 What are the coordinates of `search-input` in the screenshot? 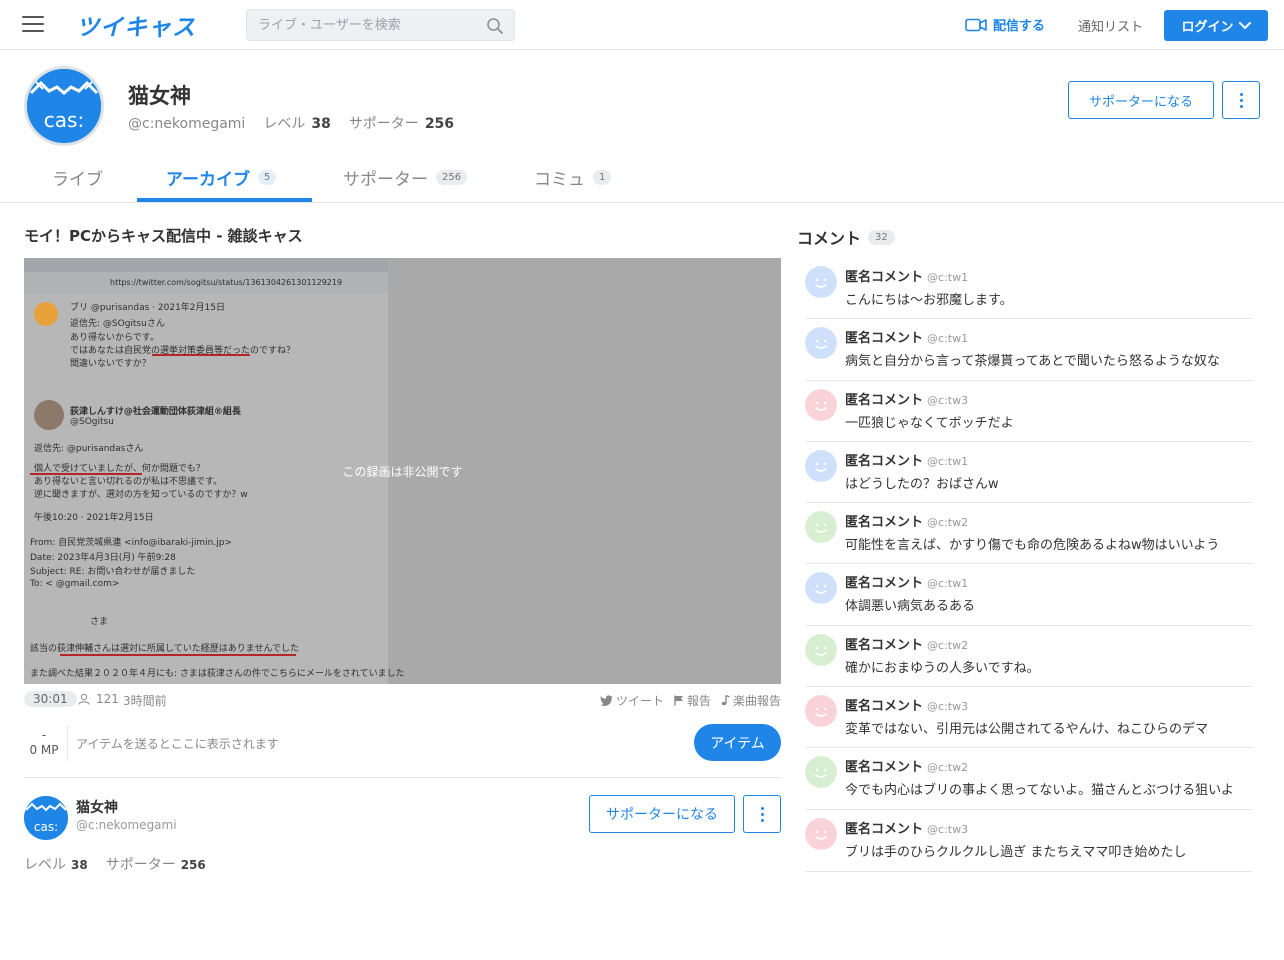 It's located at (364, 25).